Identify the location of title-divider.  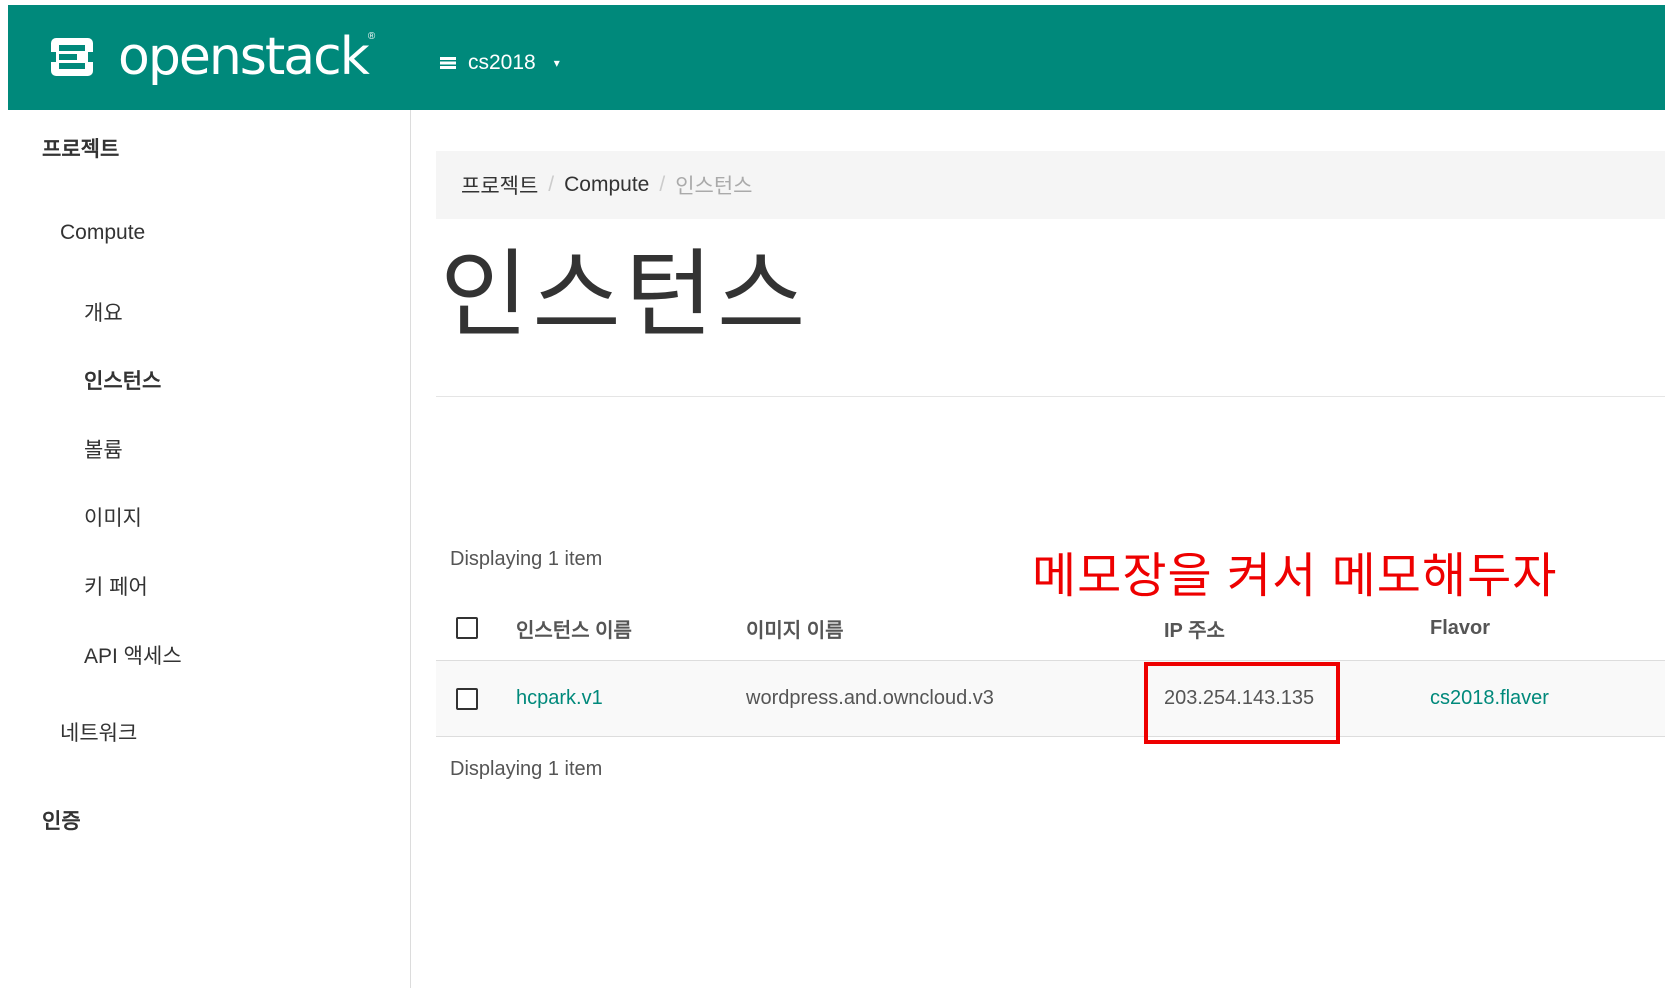
(1050, 396).